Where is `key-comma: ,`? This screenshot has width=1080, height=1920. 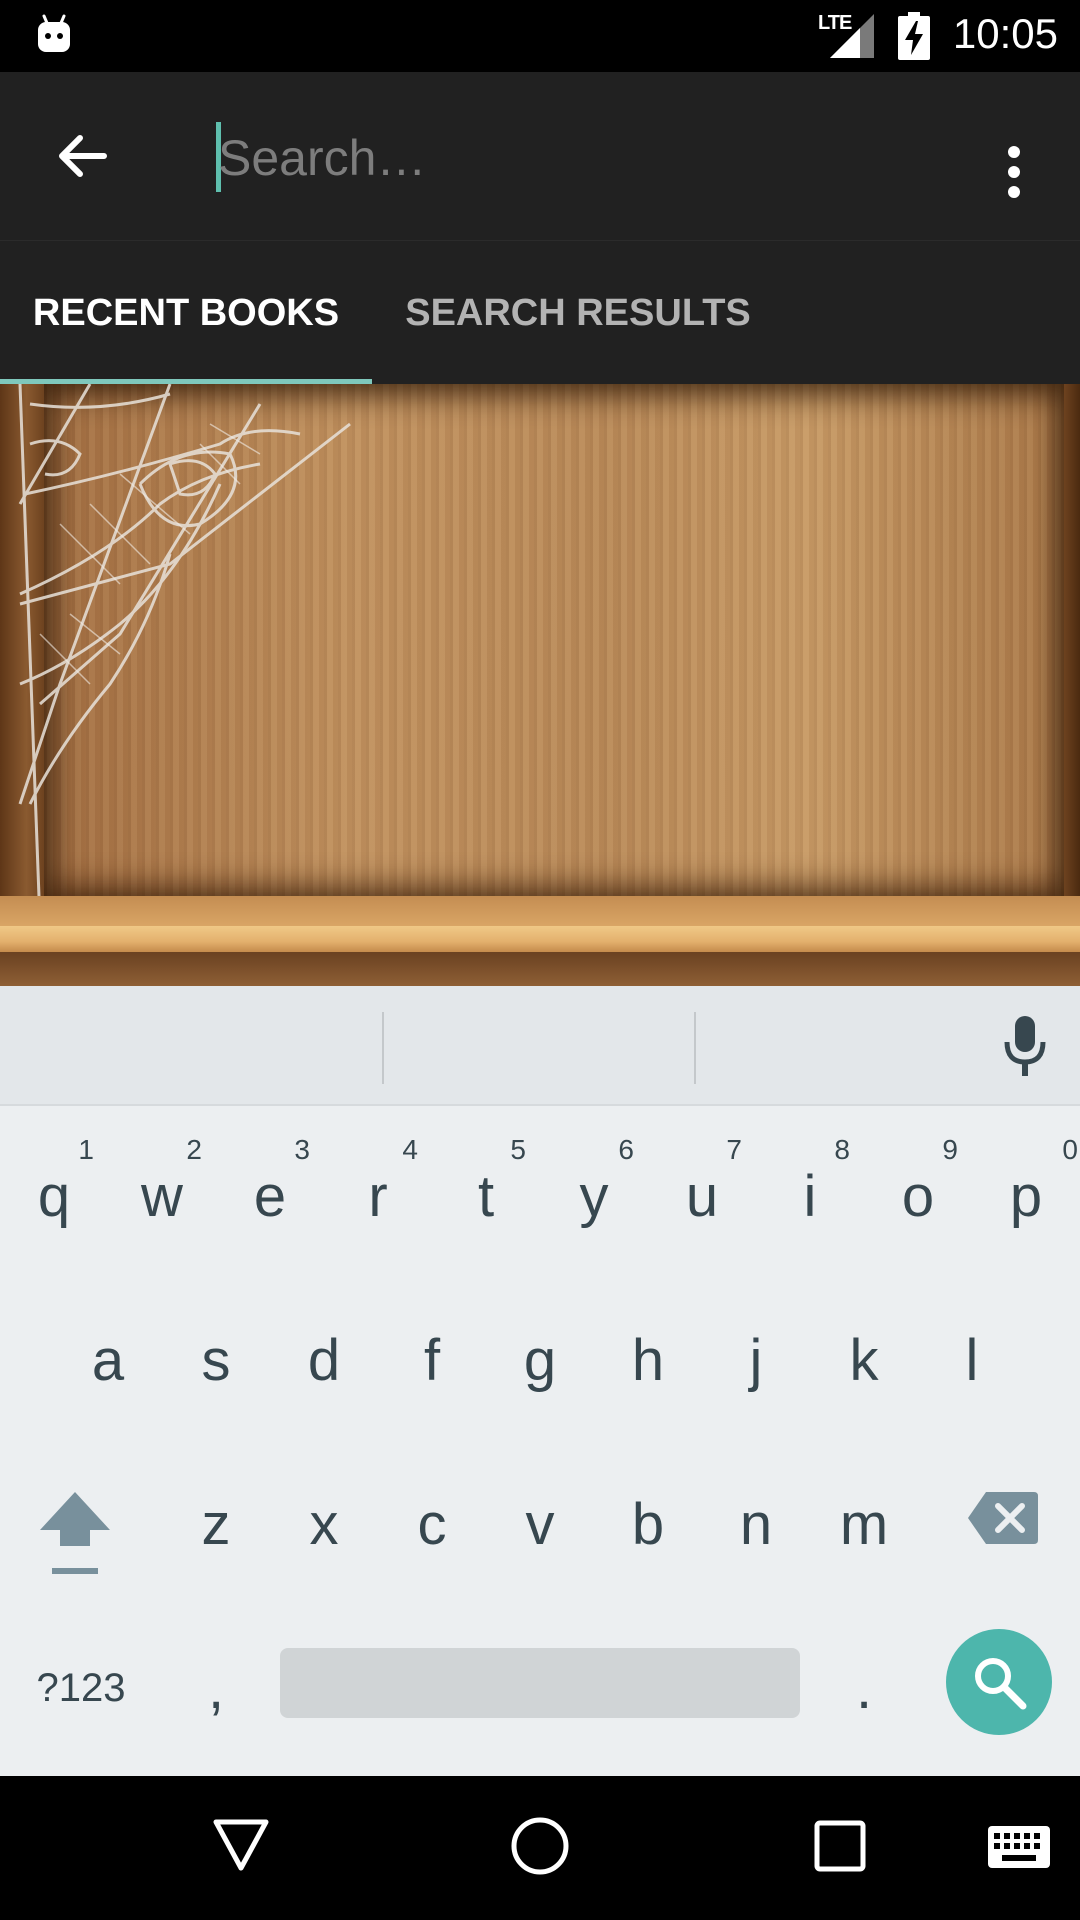 key-comma: , is located at coordinates (216, 1680).